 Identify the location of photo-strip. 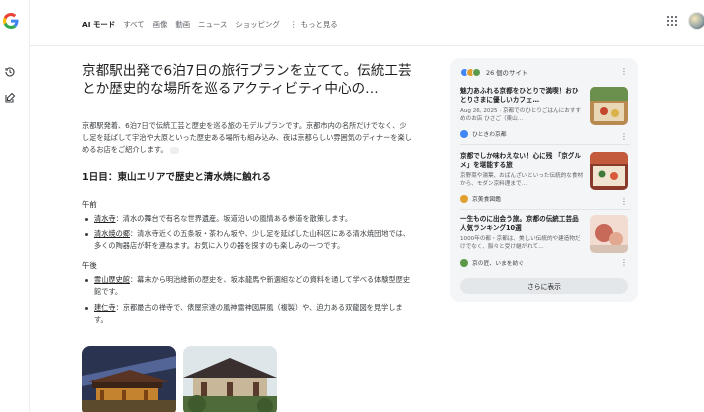
(183, 379).